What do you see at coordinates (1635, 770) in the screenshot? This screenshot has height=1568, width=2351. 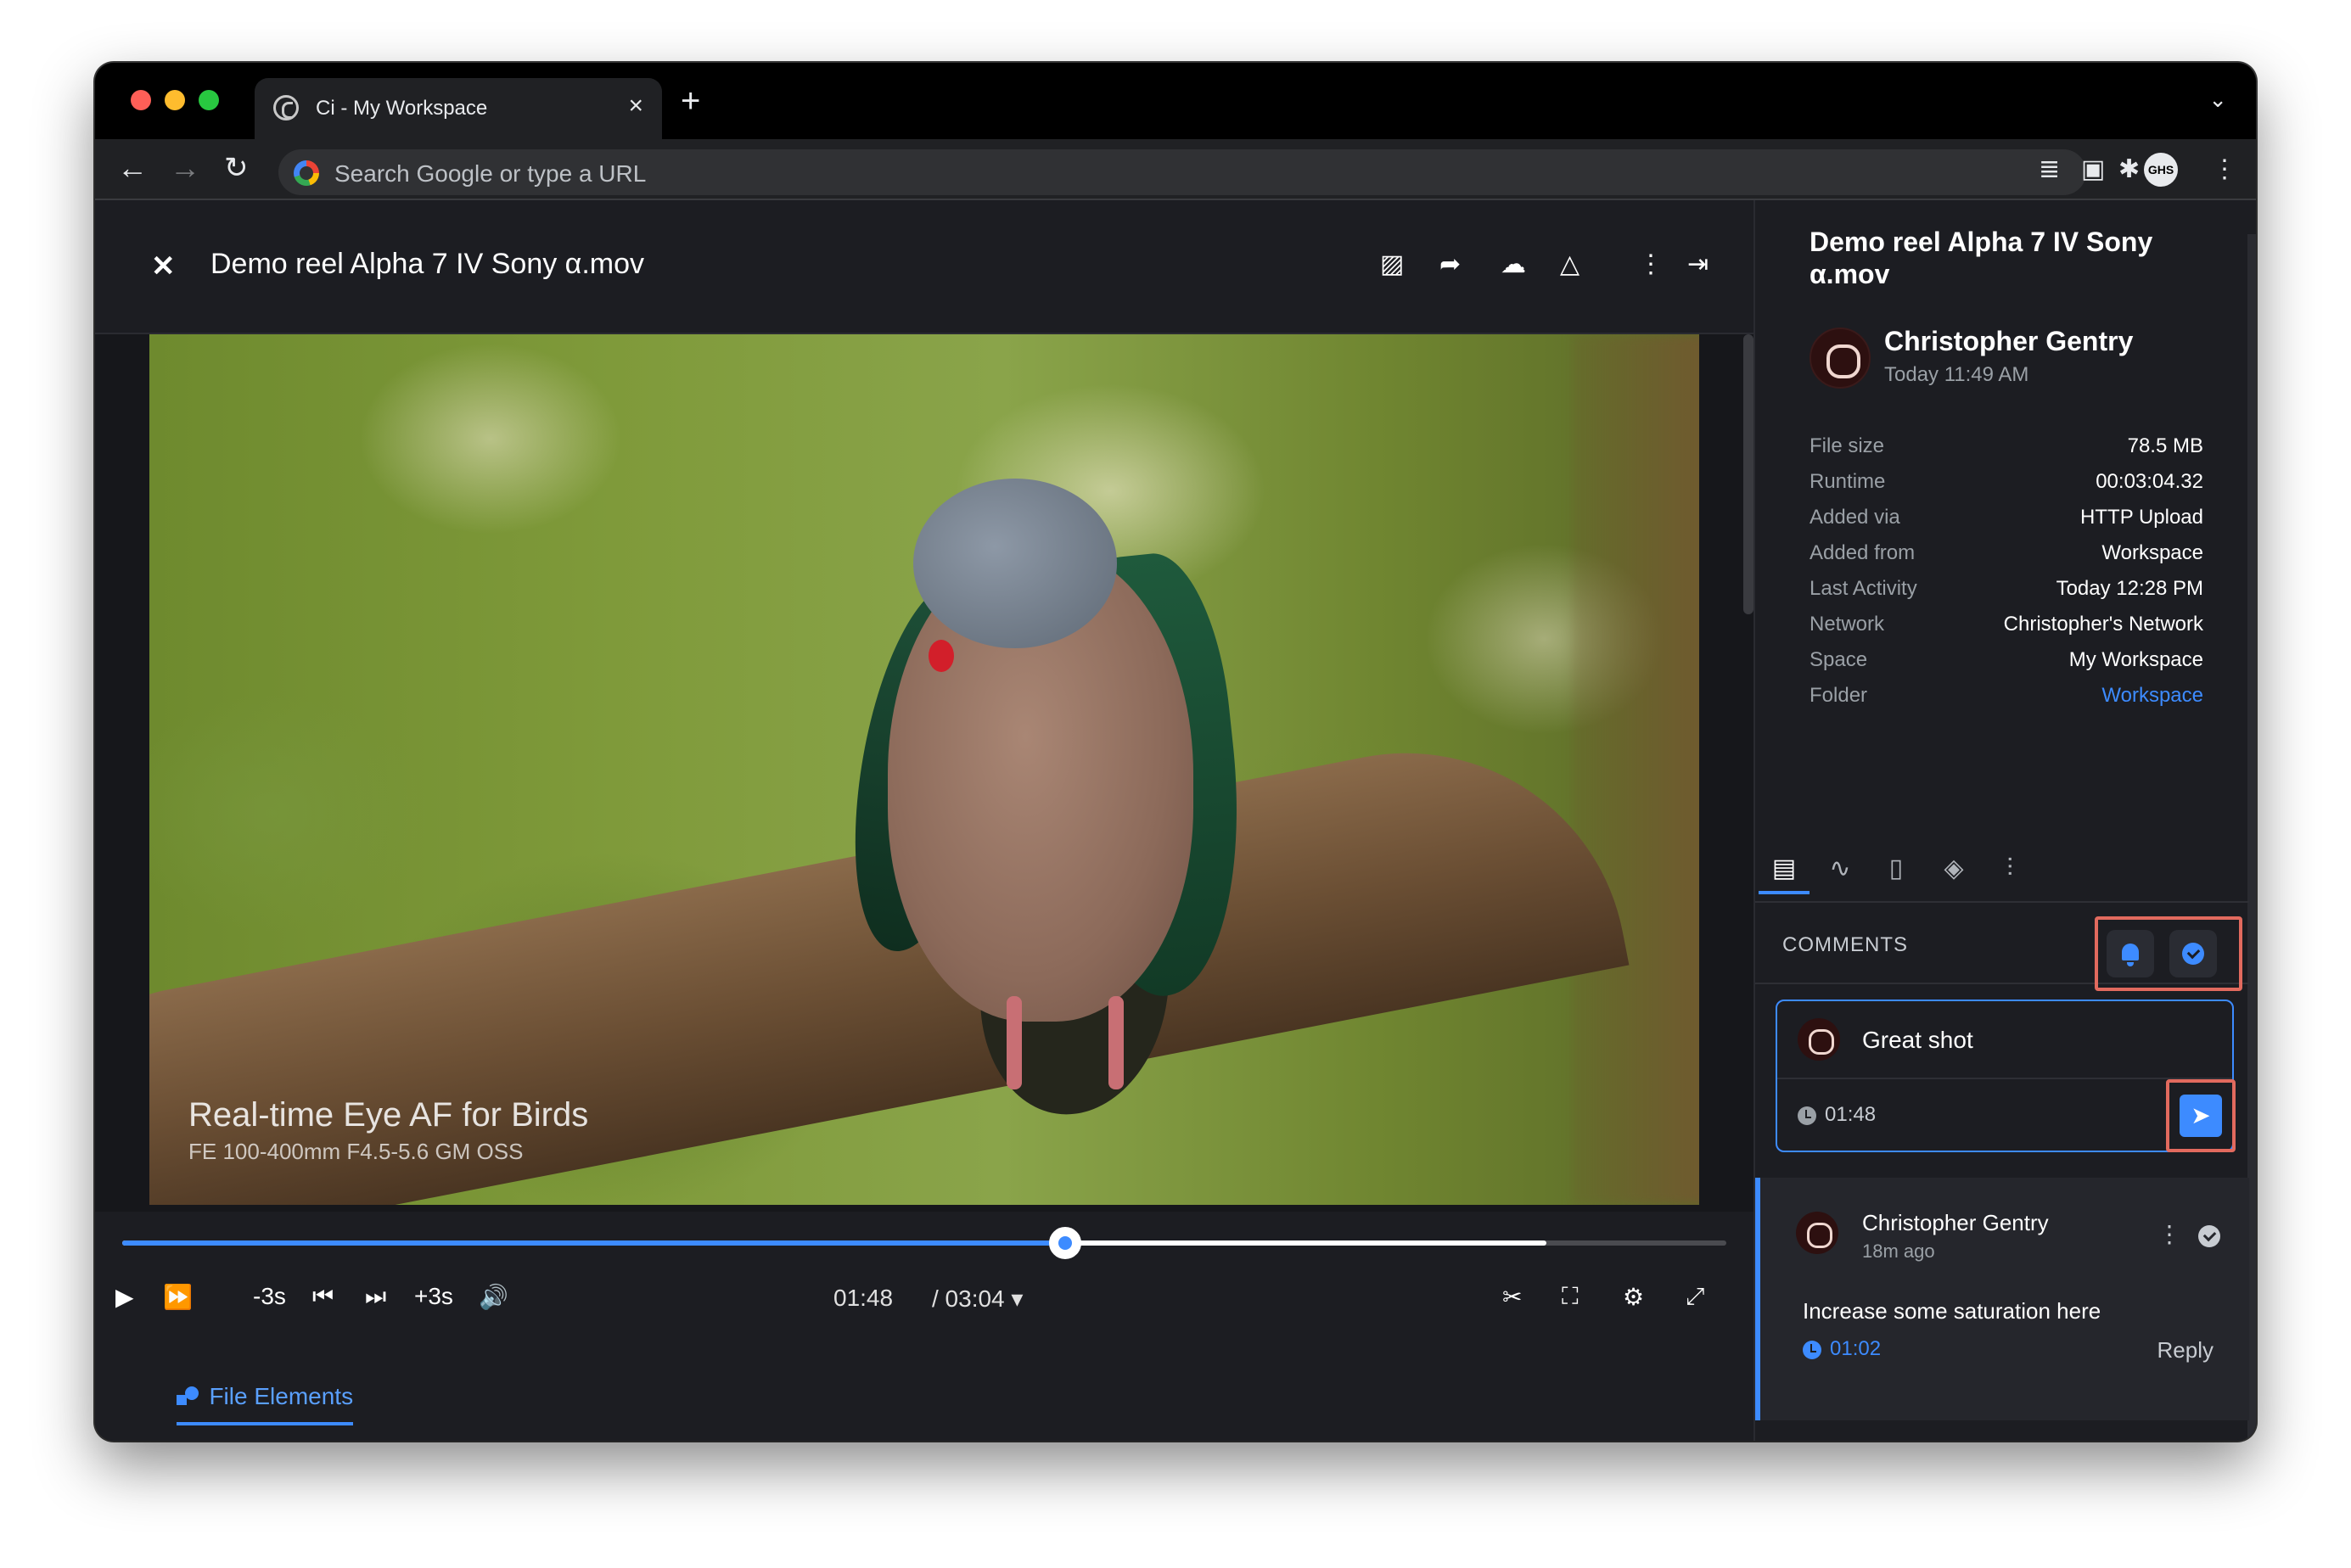 I see `background-trunk` at bounding box center [1635, 770].